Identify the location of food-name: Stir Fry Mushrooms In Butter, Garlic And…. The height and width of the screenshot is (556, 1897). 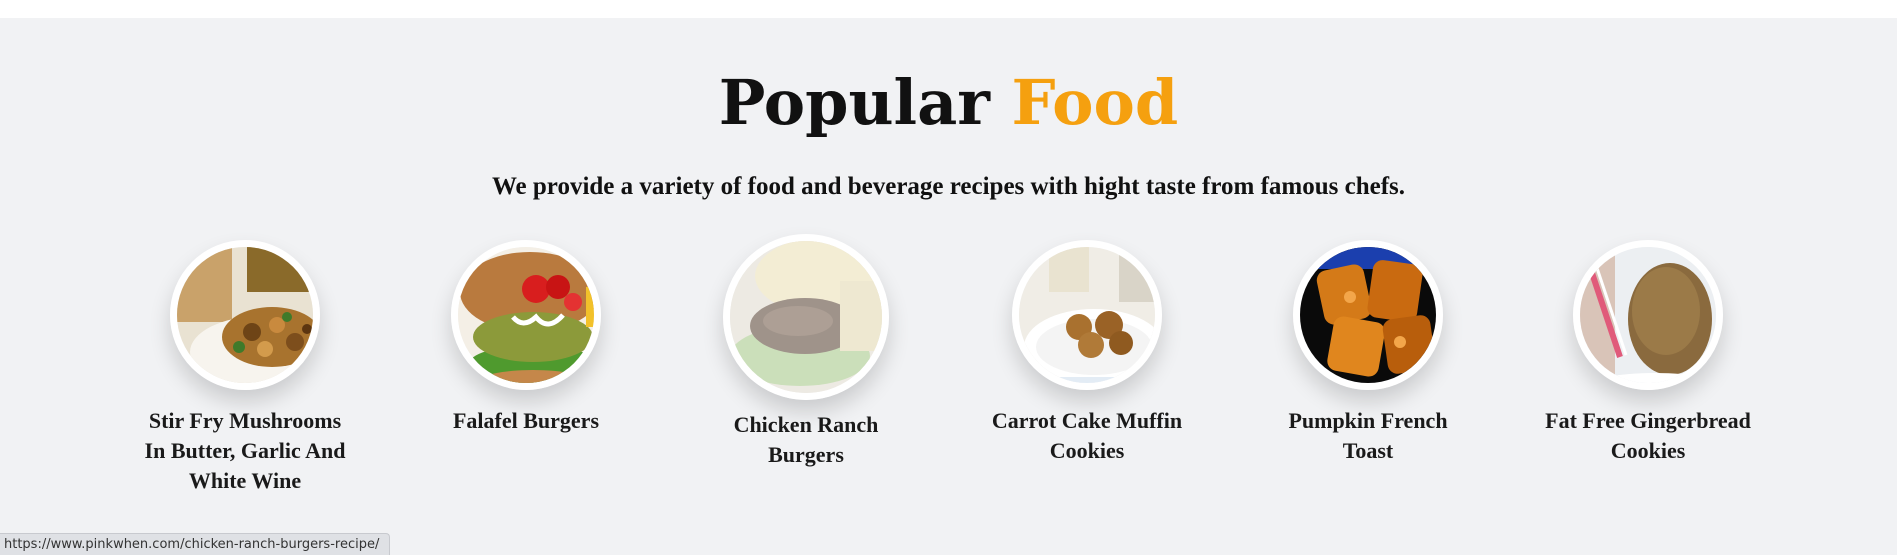
(245, 451).